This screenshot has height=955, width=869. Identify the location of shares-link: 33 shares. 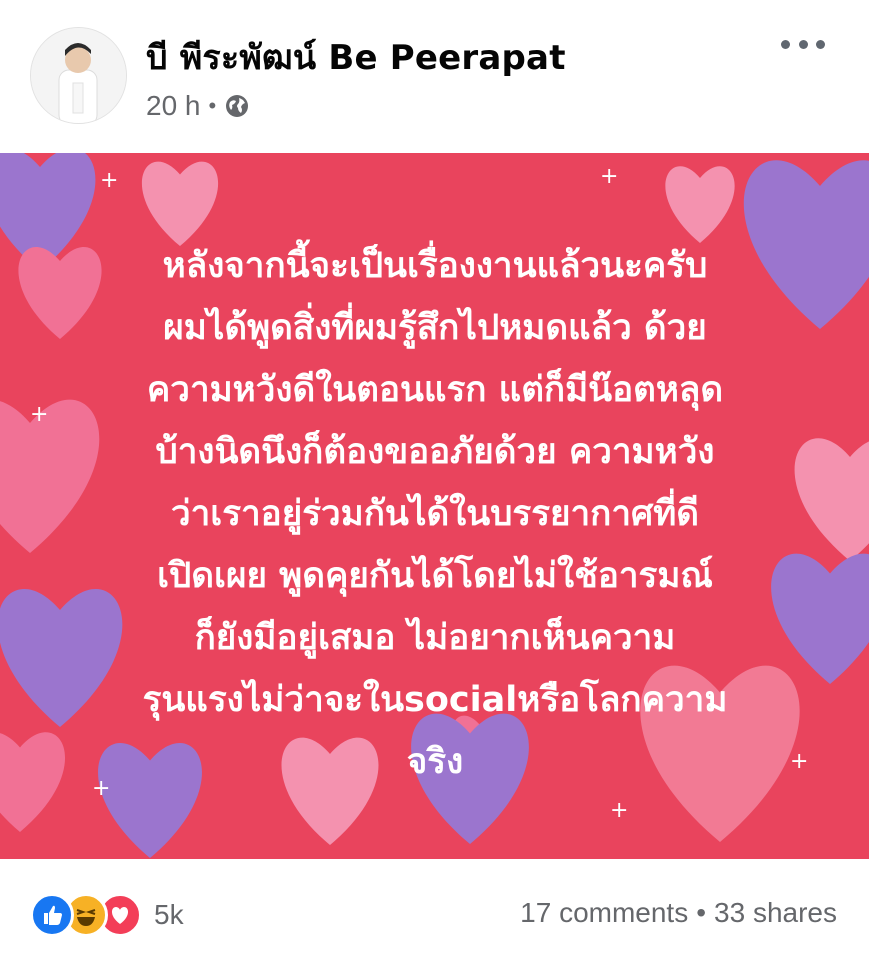
(775, 913).